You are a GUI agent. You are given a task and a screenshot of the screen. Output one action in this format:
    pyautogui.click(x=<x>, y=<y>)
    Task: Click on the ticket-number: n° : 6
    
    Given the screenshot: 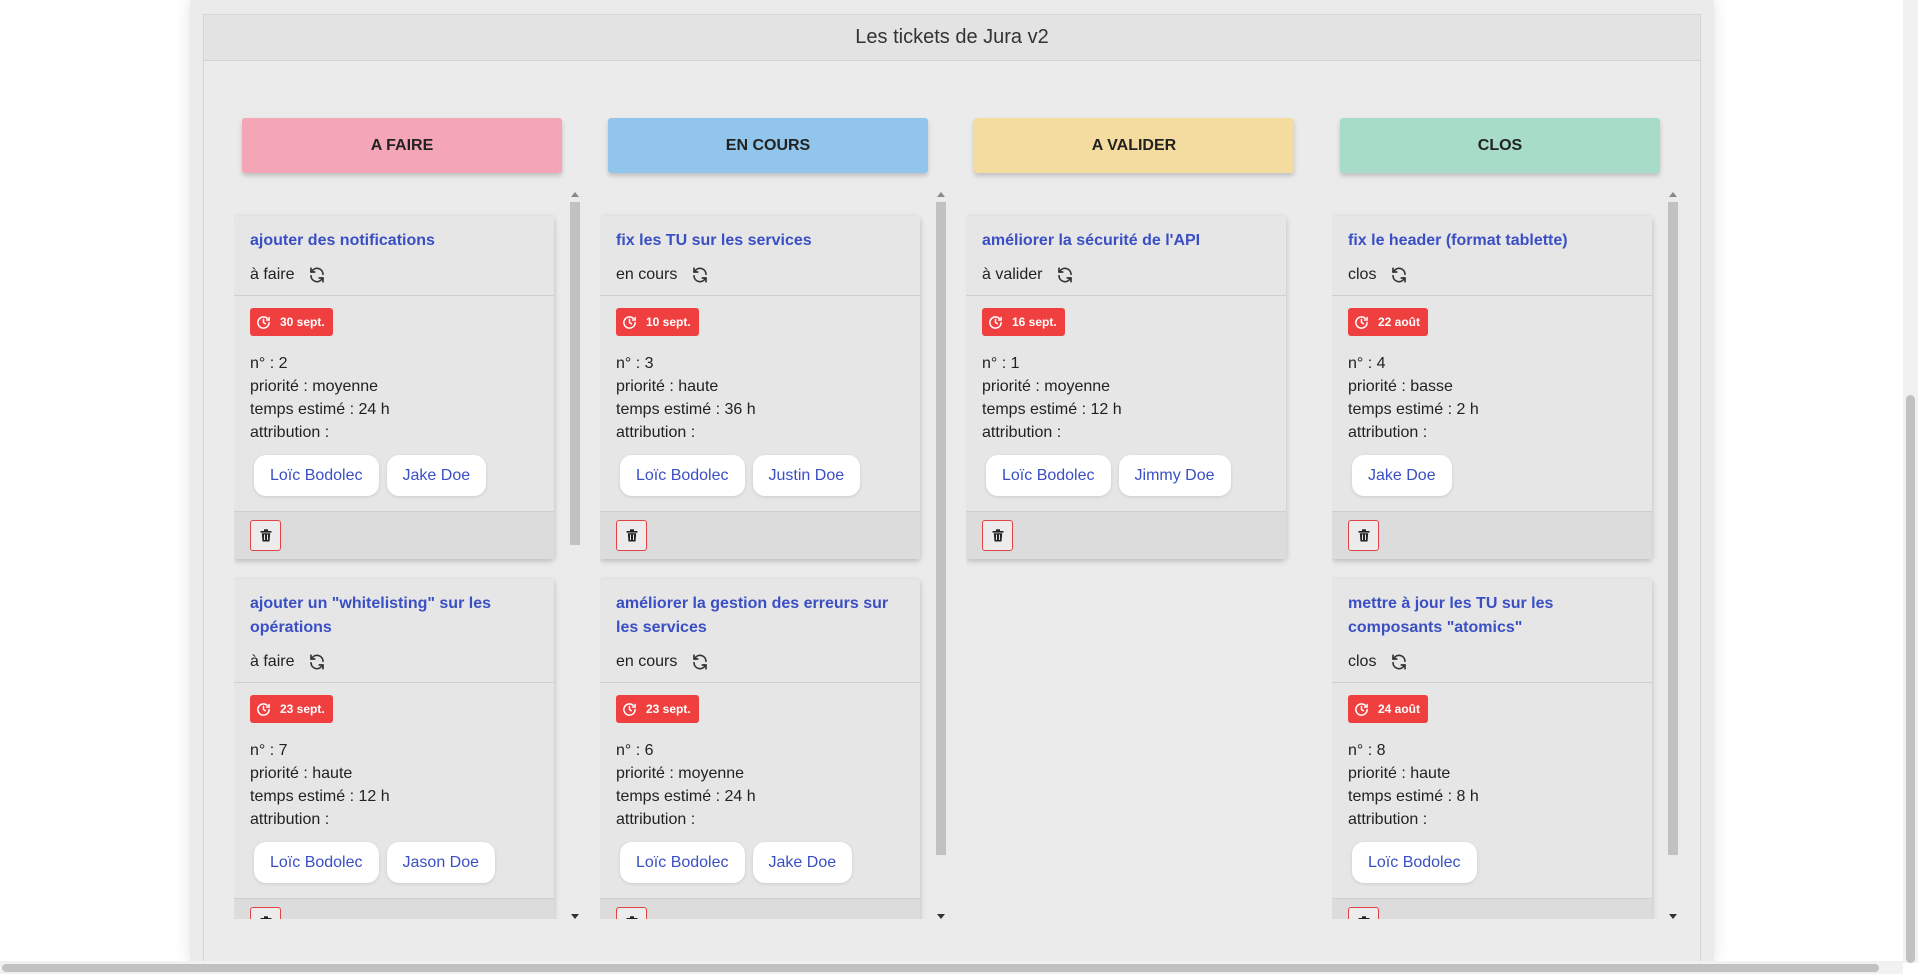 What is the action you would take?
    pyautogui.click(x=635, y=750)
    